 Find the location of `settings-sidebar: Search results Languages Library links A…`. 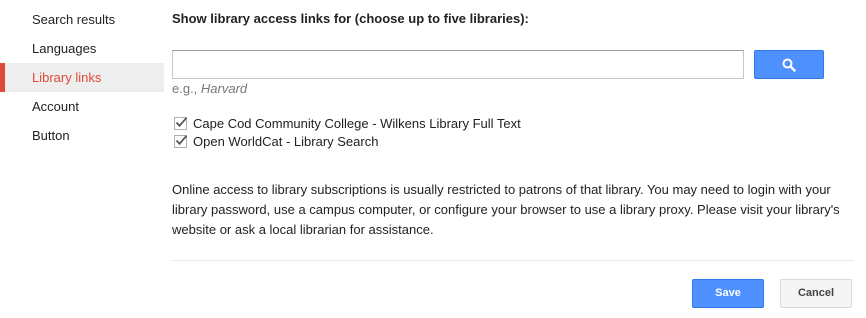

settings-sidebar: Search results Languages Library links A… is located at coordinates (82, 75).